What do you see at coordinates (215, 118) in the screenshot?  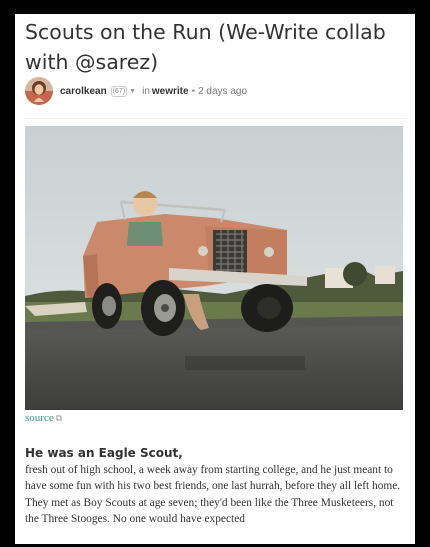 I see `divider` at bounding box center [215, 118].